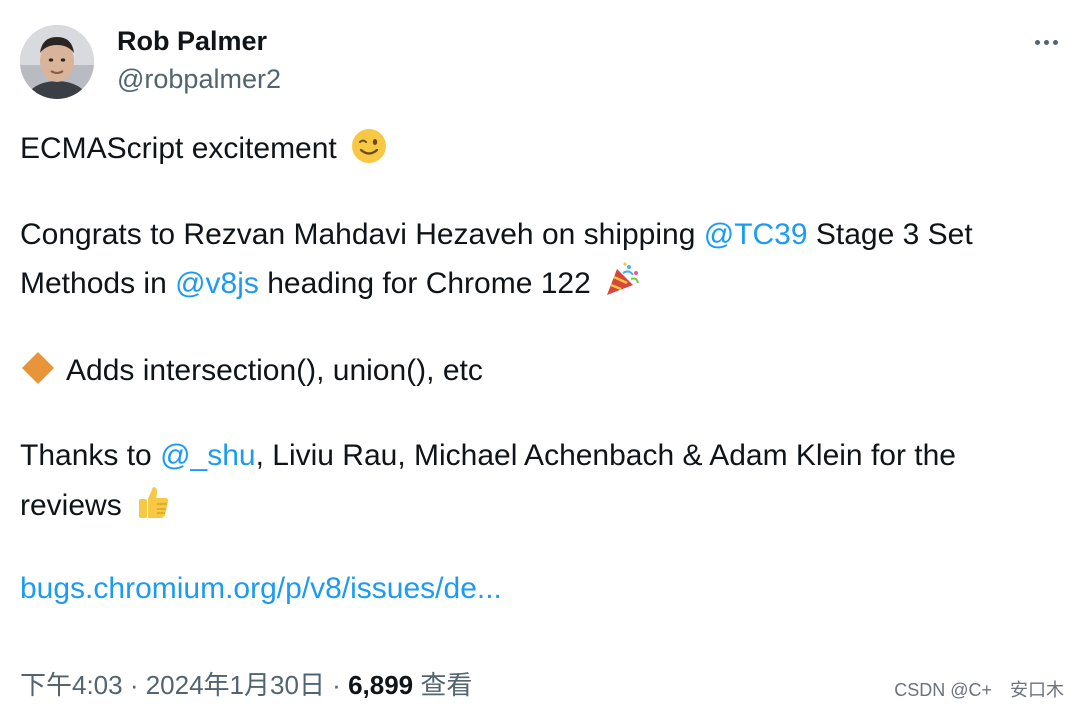 This screenshot has width=1080, height=706. What do you see at coordinates (890, 234) in the screenshot?
I see `tweet-text: Stage 3 Set` at bounding box center [890, 234].